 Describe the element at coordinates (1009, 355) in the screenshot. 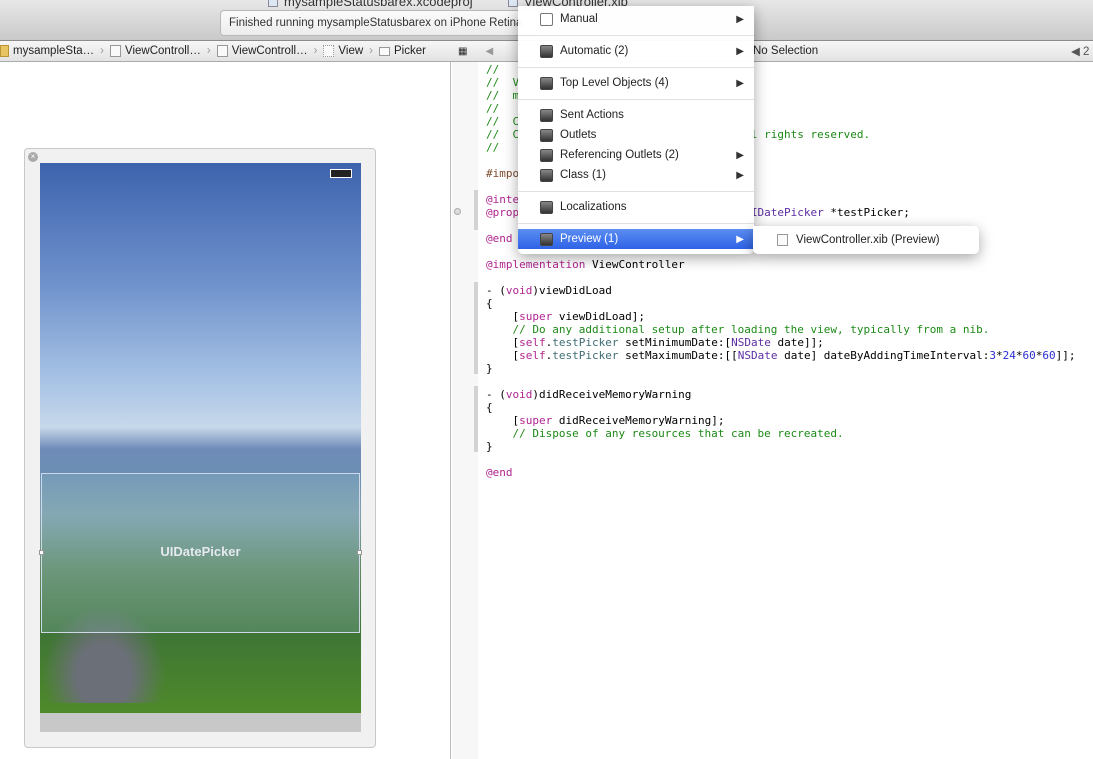

I see `code-token: 24` at that location.